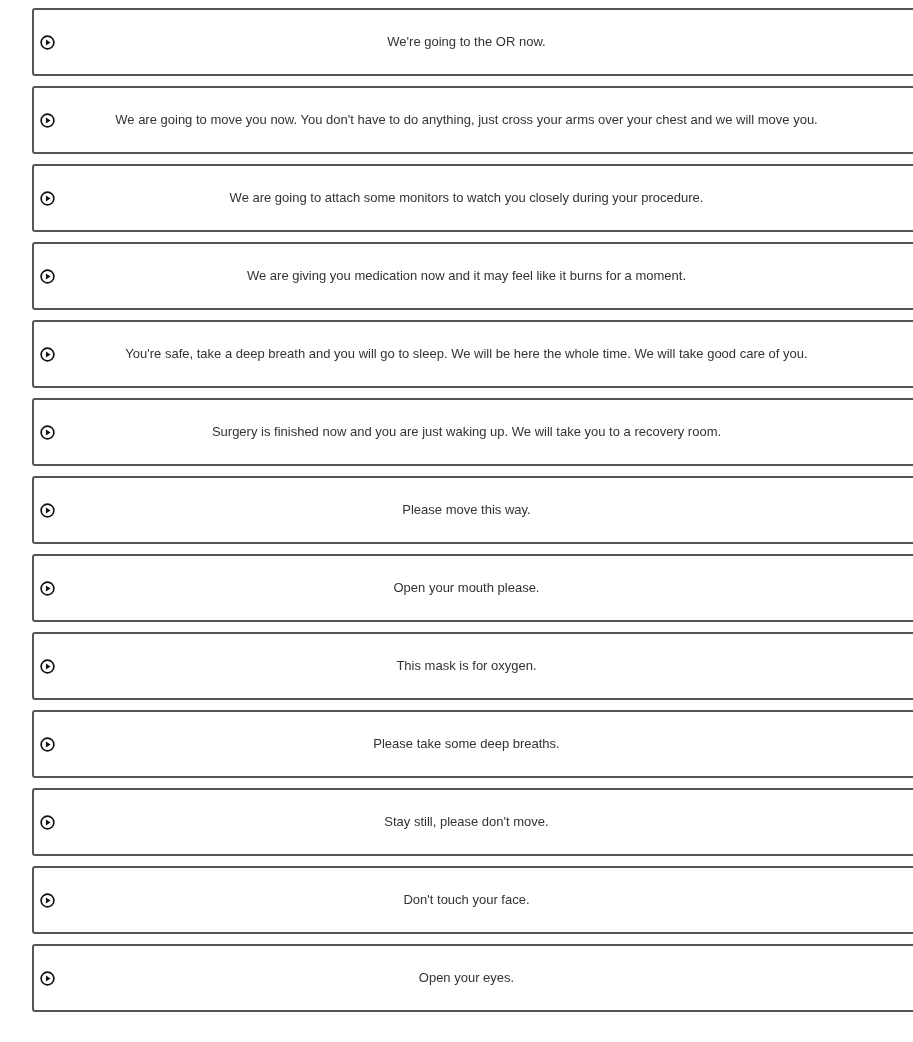  What do you see at coordinates (466, 666) in the screenshot?
I see `phrase-text: This mask is for oxygen.` at bounding box center [466, 666].